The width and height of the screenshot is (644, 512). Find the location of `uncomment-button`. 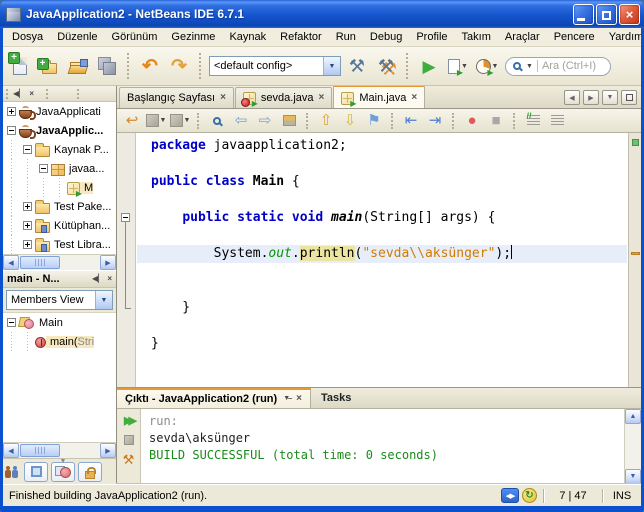

uncomment-button is located at coordinates (557, 121).